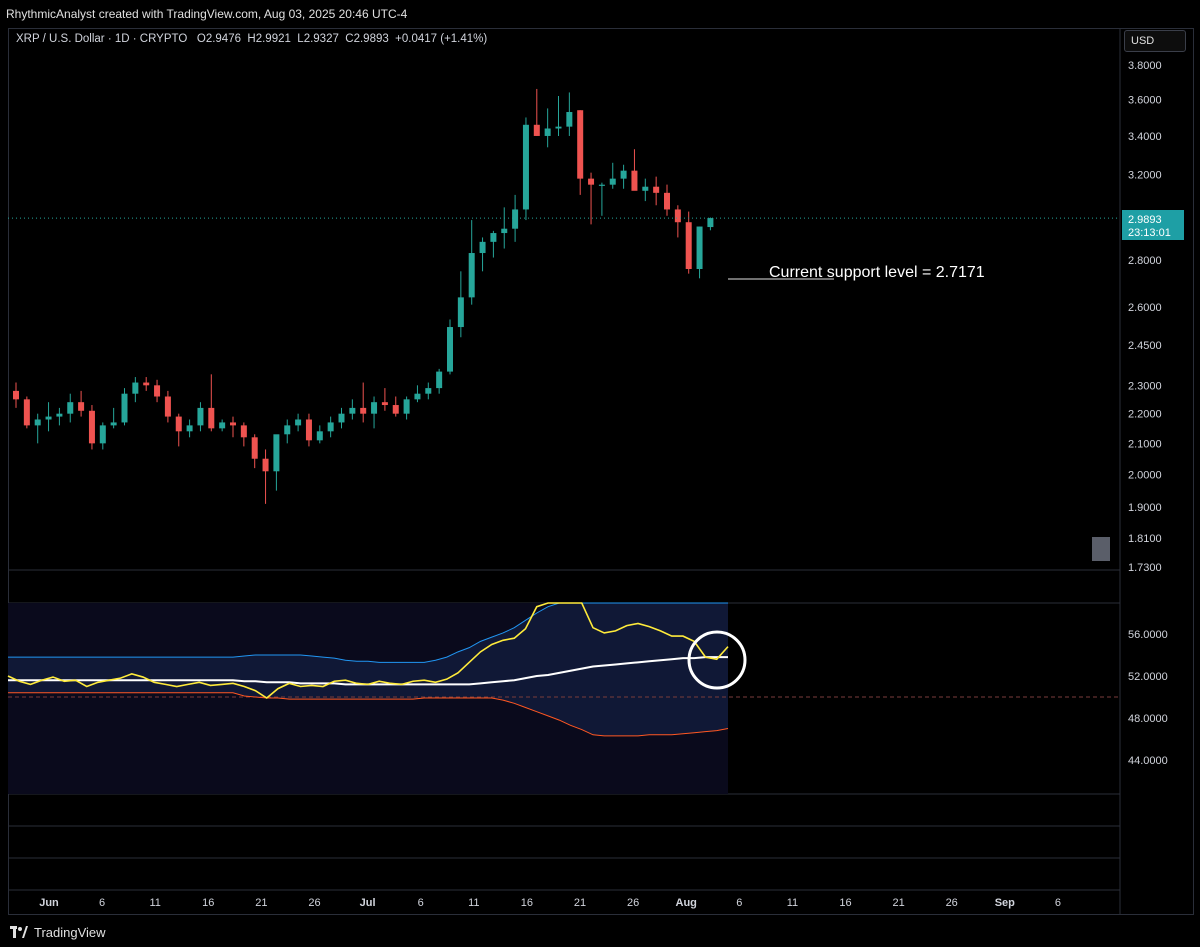  What do you see at coordinates (321, 39) in the screenshot?
I see `legend-low: 2.9327` at bounding box center [321, 39].